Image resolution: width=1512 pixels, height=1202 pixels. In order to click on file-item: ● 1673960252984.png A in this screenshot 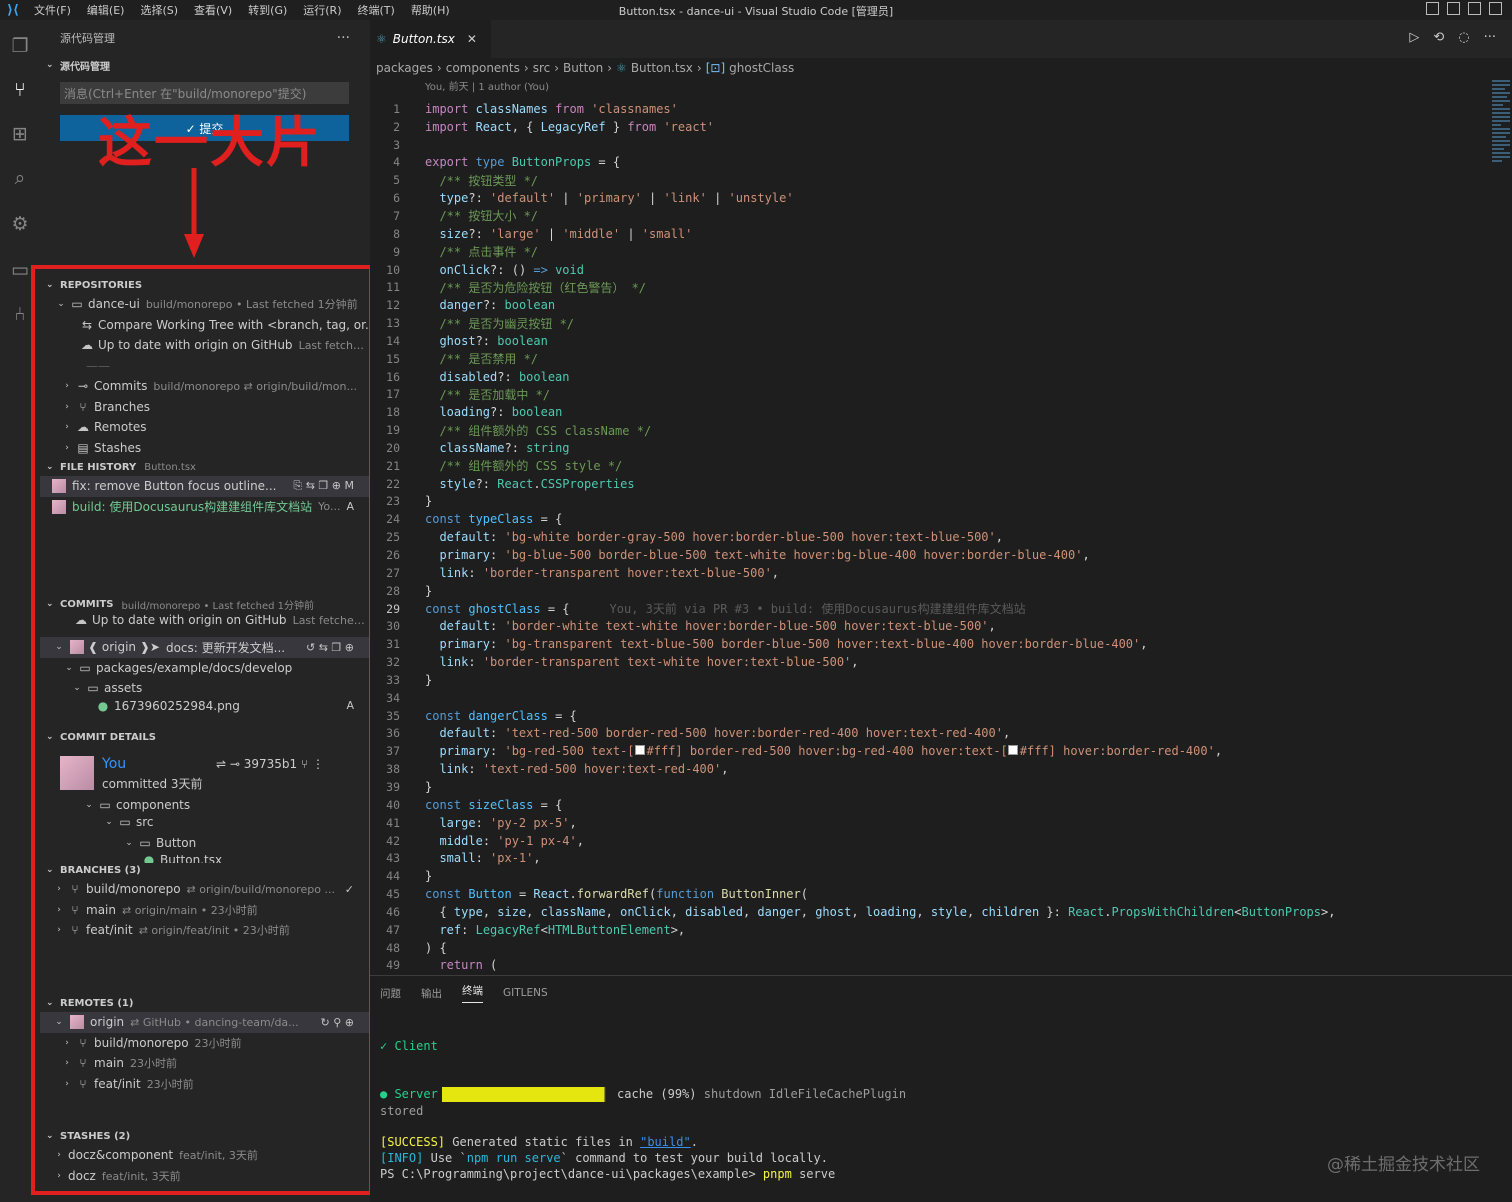, I will do `click(205, 706)`.